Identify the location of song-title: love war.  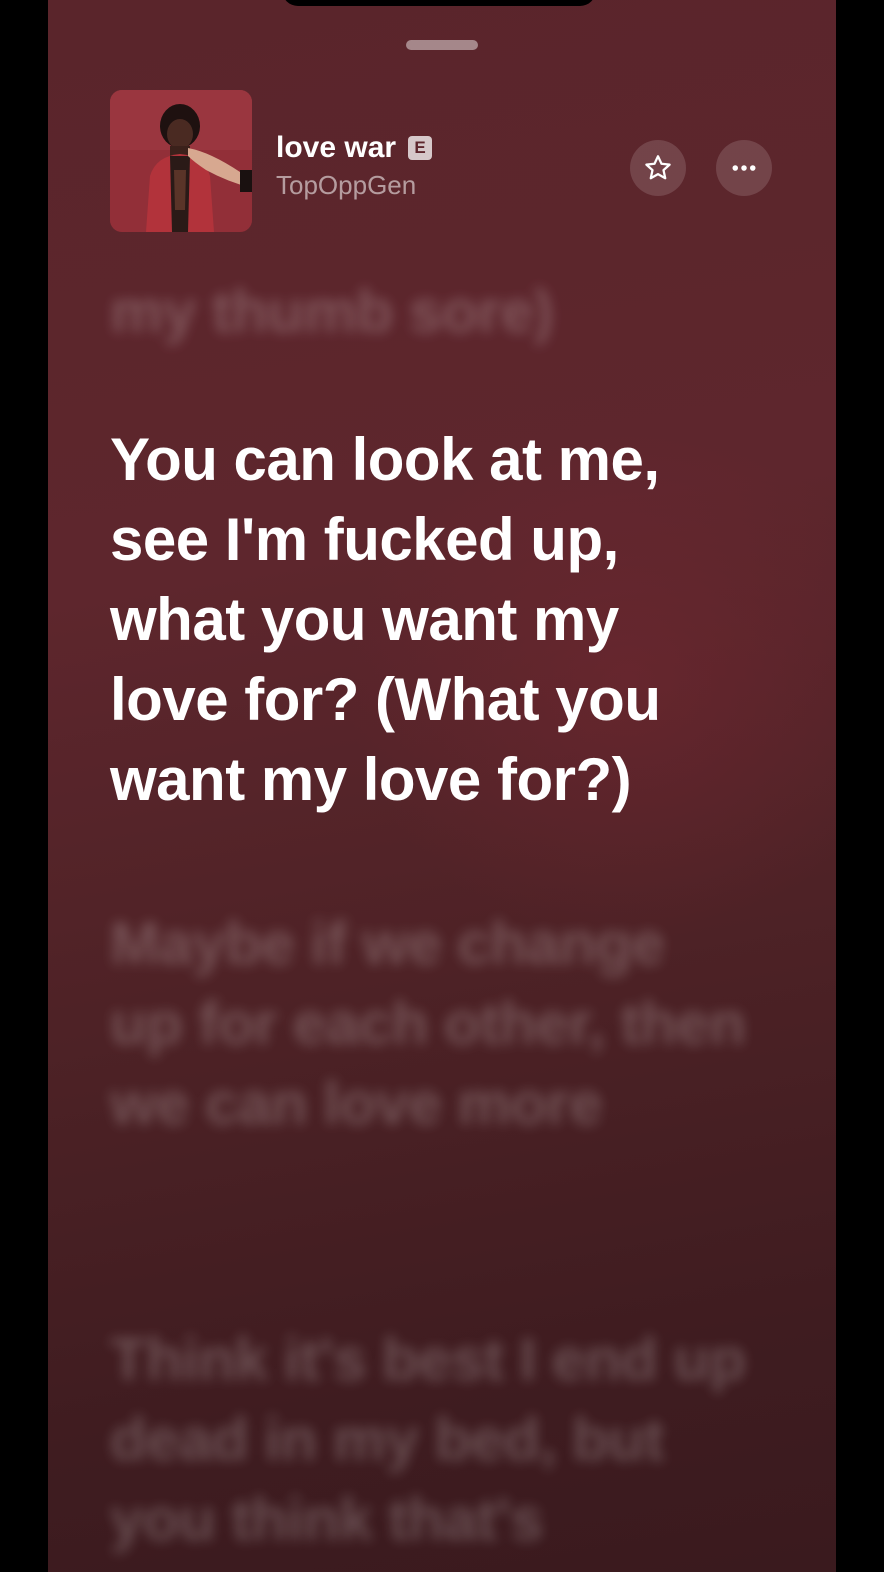
(336, 147).